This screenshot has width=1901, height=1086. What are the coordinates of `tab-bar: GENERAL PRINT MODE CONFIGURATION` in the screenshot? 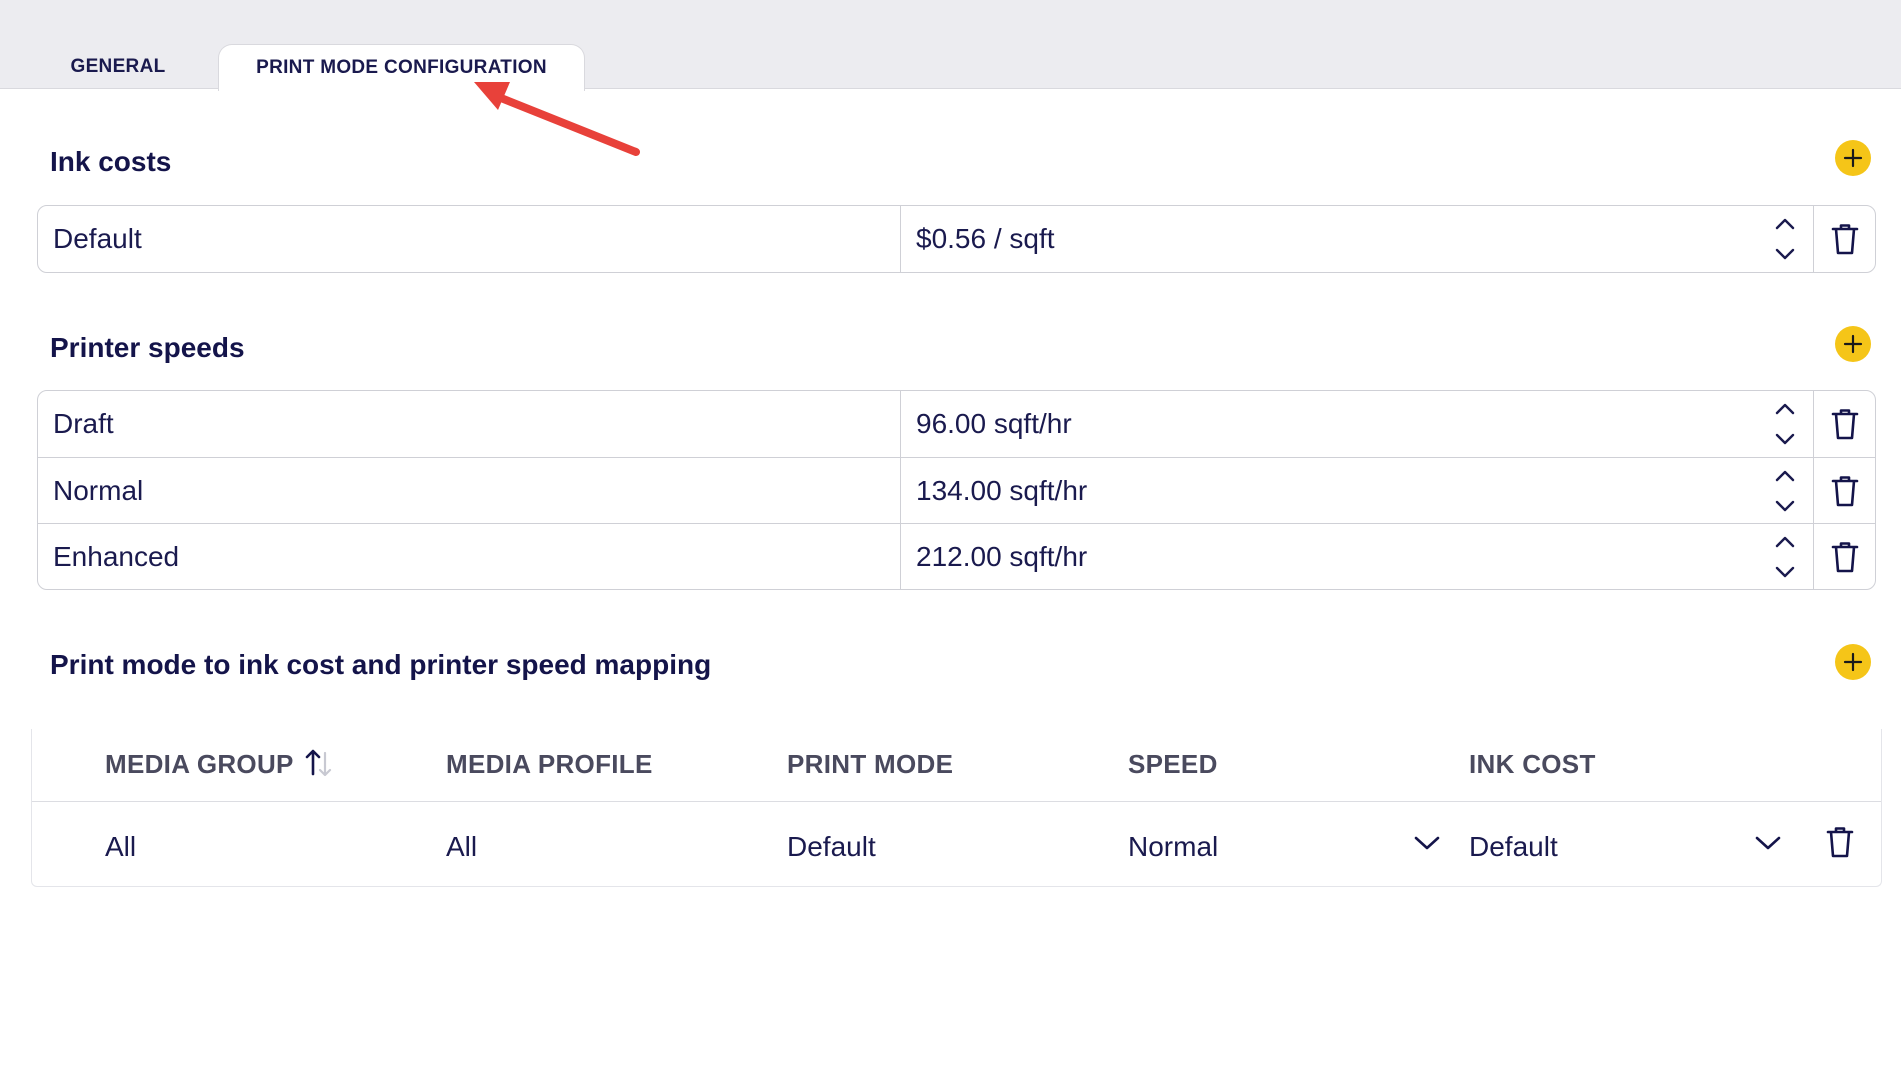 It's located at (950, 45).